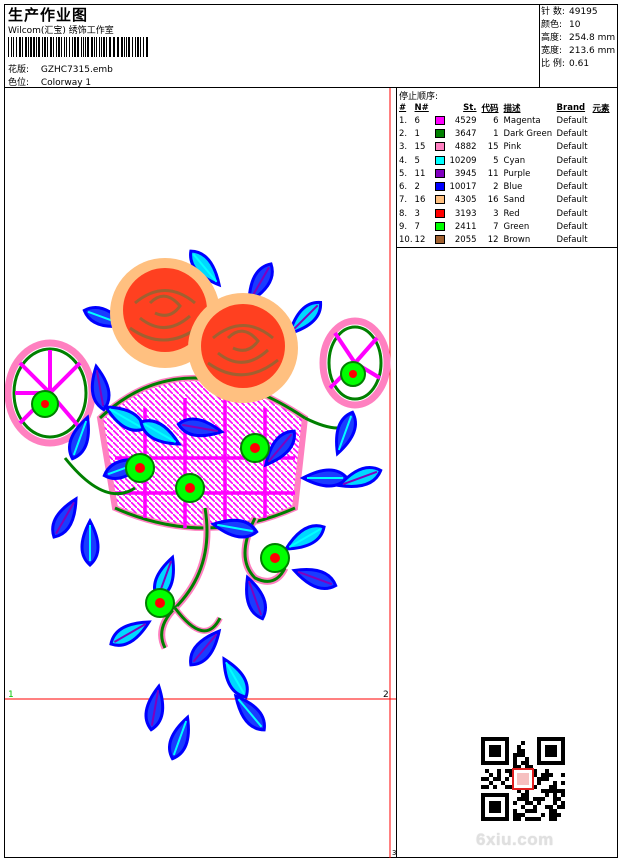  Describe the element at coordinates (507, 200) in the screenshot. I see `table-row: 7. 16 4305 16 Sand Default` at that location.